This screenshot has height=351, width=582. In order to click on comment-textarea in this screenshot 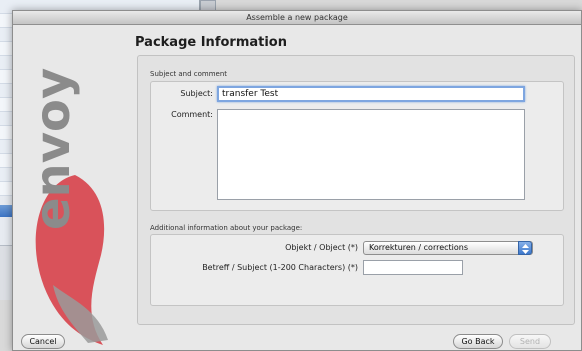, I will do `click(371, 154)`.